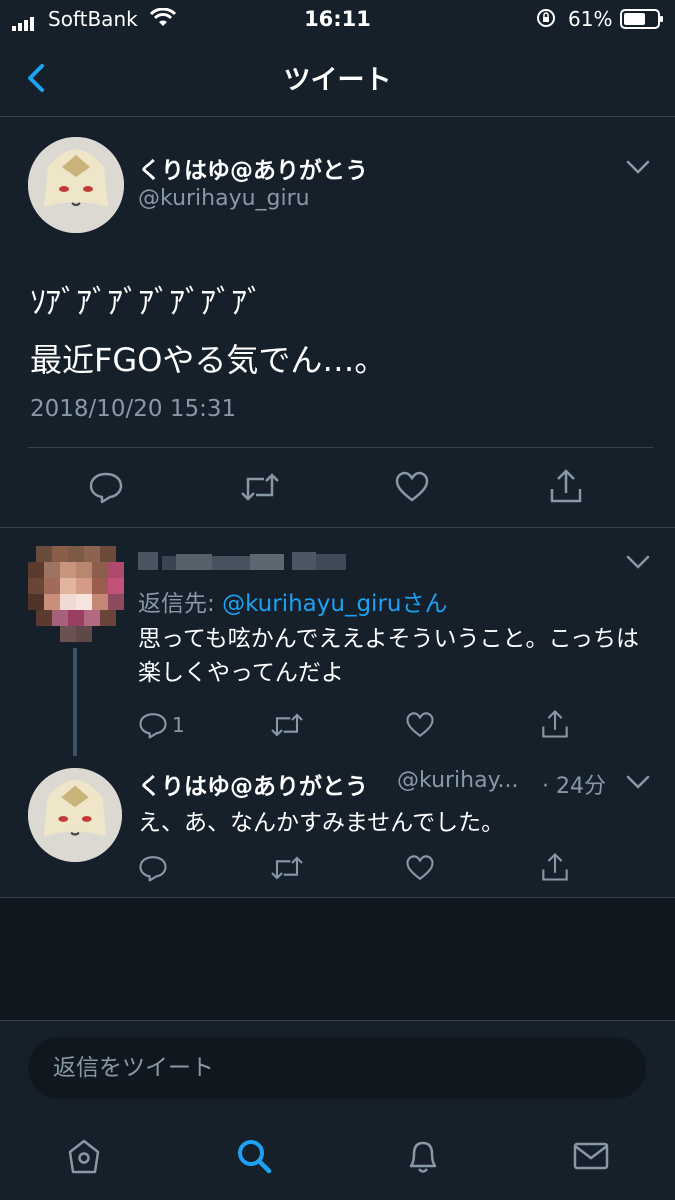  Describe the element at coordinates (75, 702) in the screenshot. I see `thread-line` at that location.